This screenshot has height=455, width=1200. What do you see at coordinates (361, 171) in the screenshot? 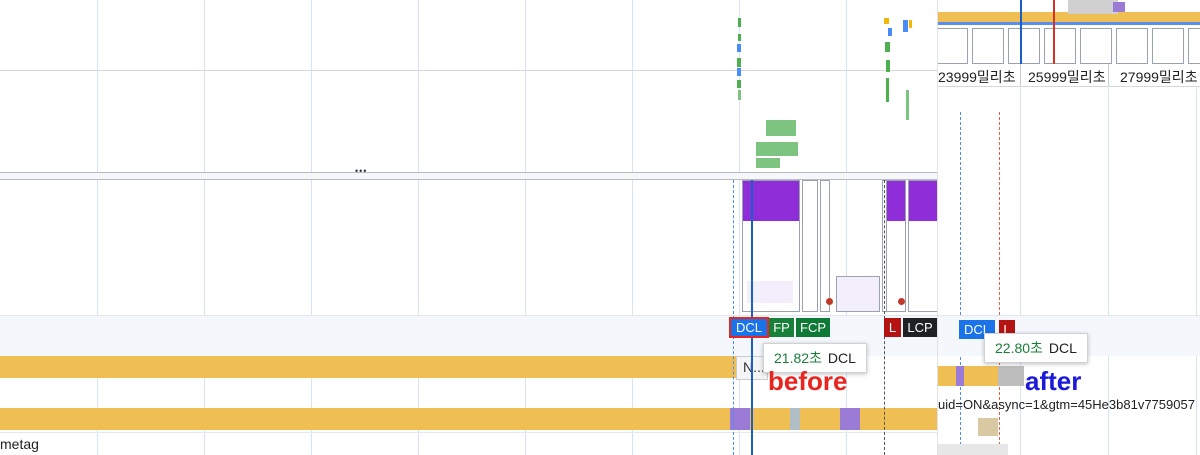
I see `resize-handle-dots: •••` at bounding box center [361, 171].